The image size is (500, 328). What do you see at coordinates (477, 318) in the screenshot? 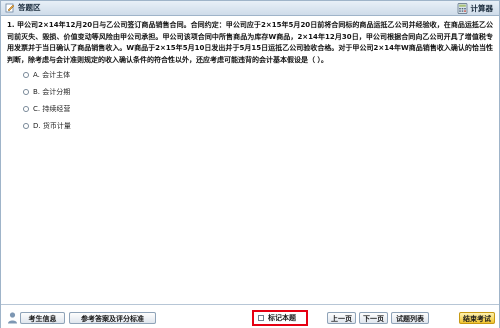
I see `end-exam-button: 结束考试` at bounding box center [477, 318].